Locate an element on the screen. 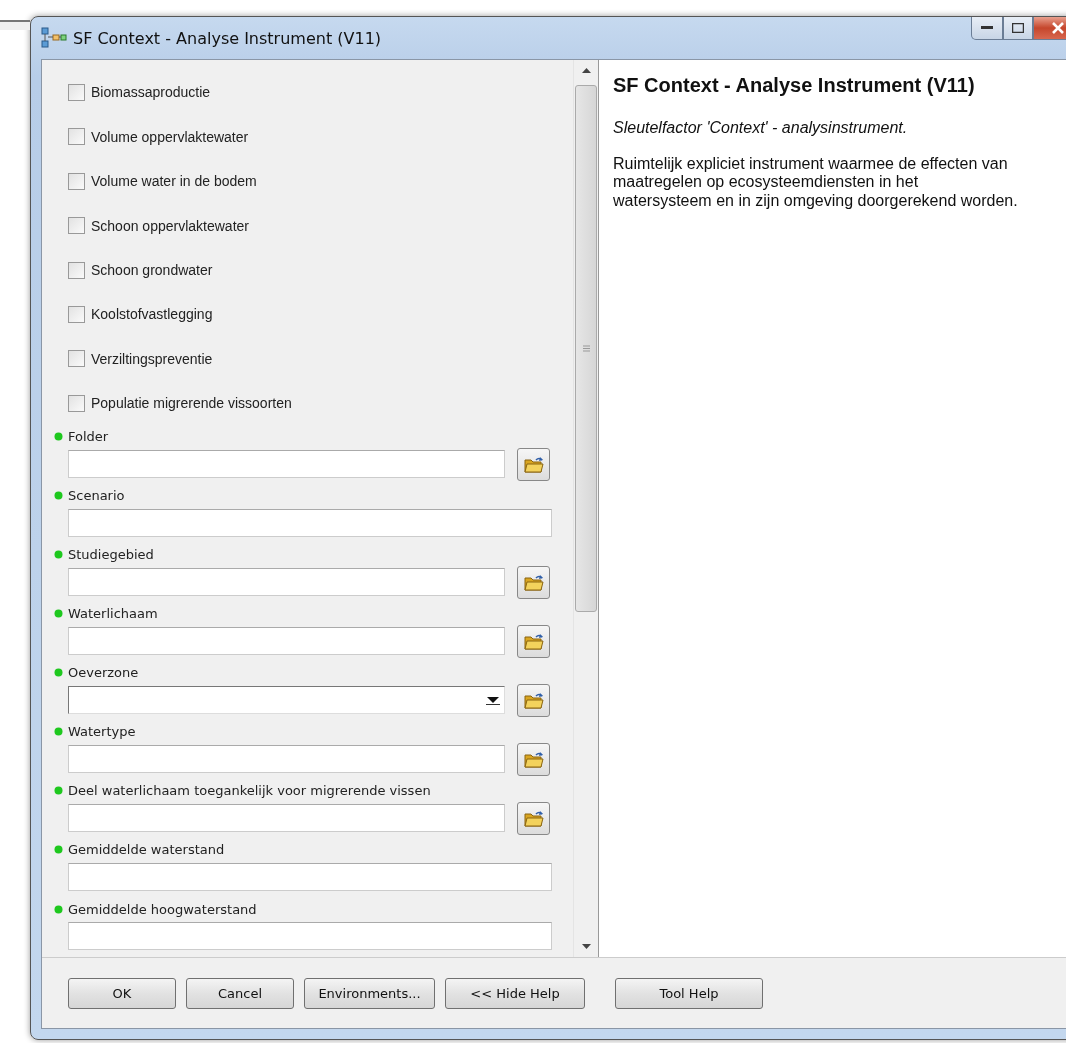 Image resolution: width=1066 pixels, height=1043 pixels. scroll-down-icon is located at coordinates (586, 946).